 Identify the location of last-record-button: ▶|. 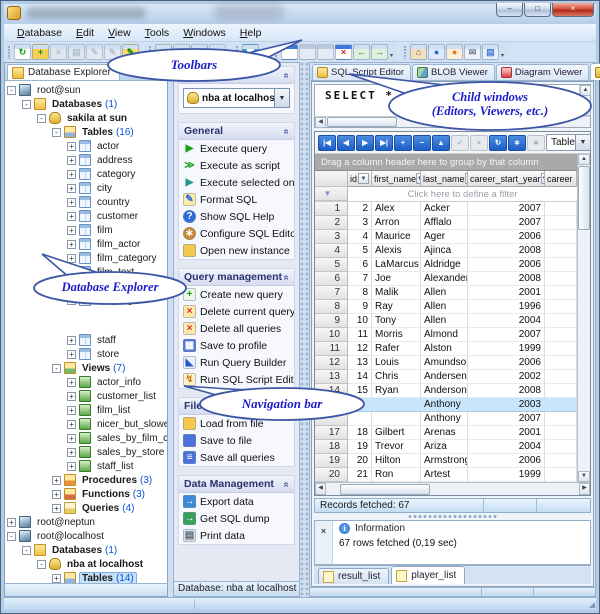
(384, 142).